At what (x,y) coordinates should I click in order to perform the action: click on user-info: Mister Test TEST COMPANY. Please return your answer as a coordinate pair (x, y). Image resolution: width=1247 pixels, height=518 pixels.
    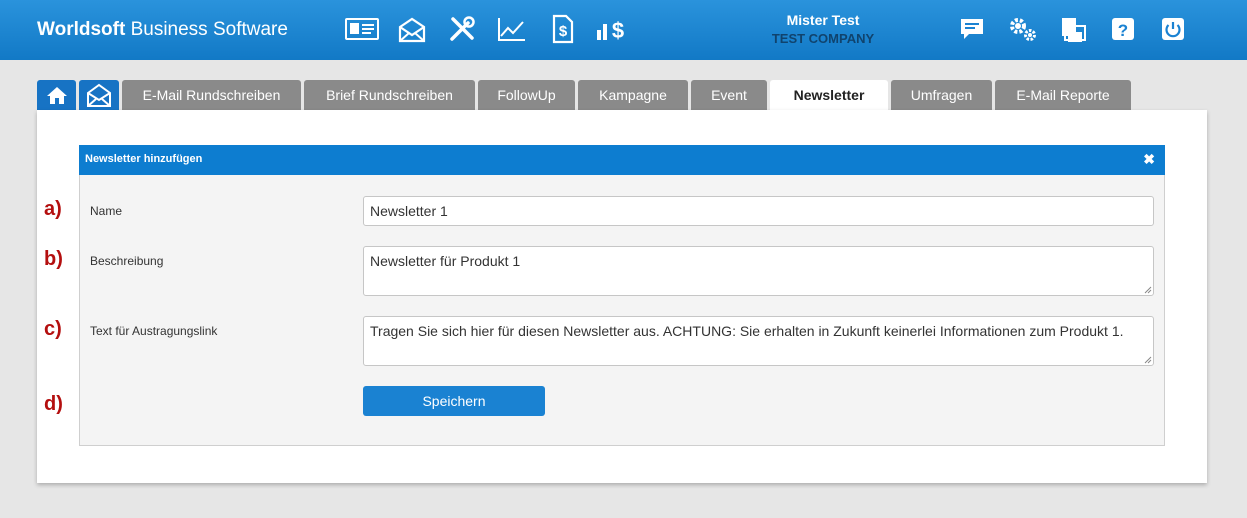
    Looking at the image, I should click on (823, 29).